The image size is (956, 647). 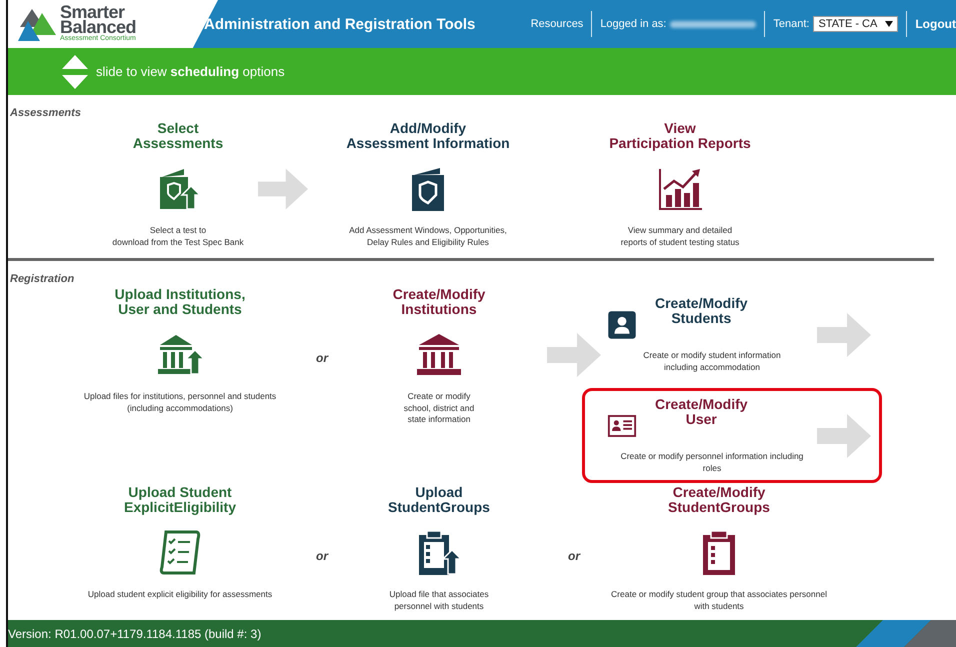 I want to click on tile-description: Create or modify student group that associates personnel with students, so click(x=719, y=600).